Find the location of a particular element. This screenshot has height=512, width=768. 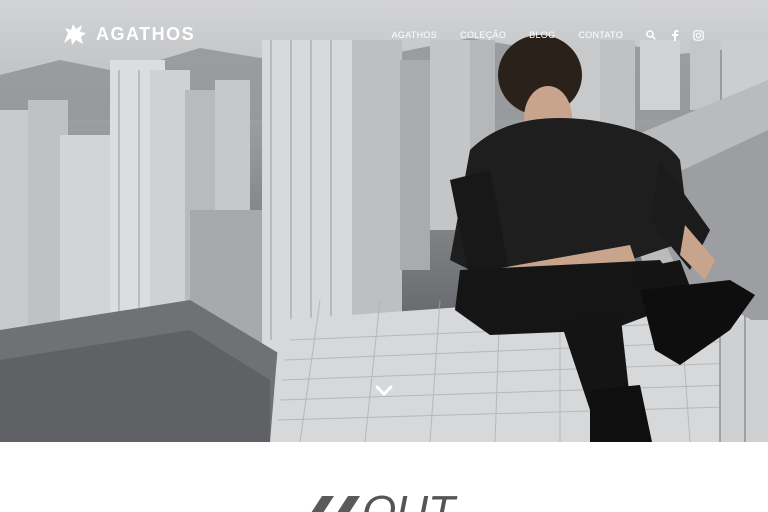

chevron-down-icon is located at coordinates (384, 391).